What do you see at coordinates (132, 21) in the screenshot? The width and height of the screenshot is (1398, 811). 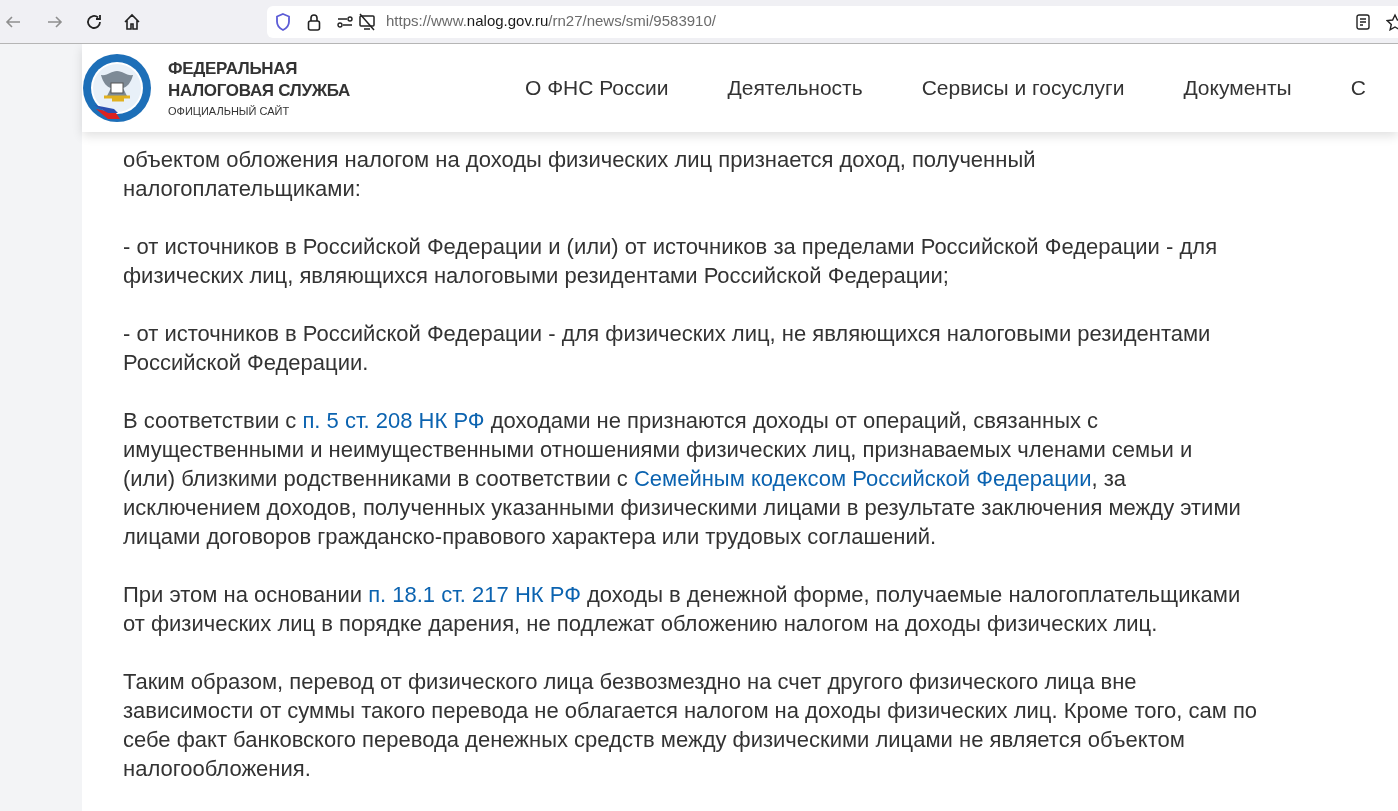 I see `home-icon` at bounding box center [132, 21].